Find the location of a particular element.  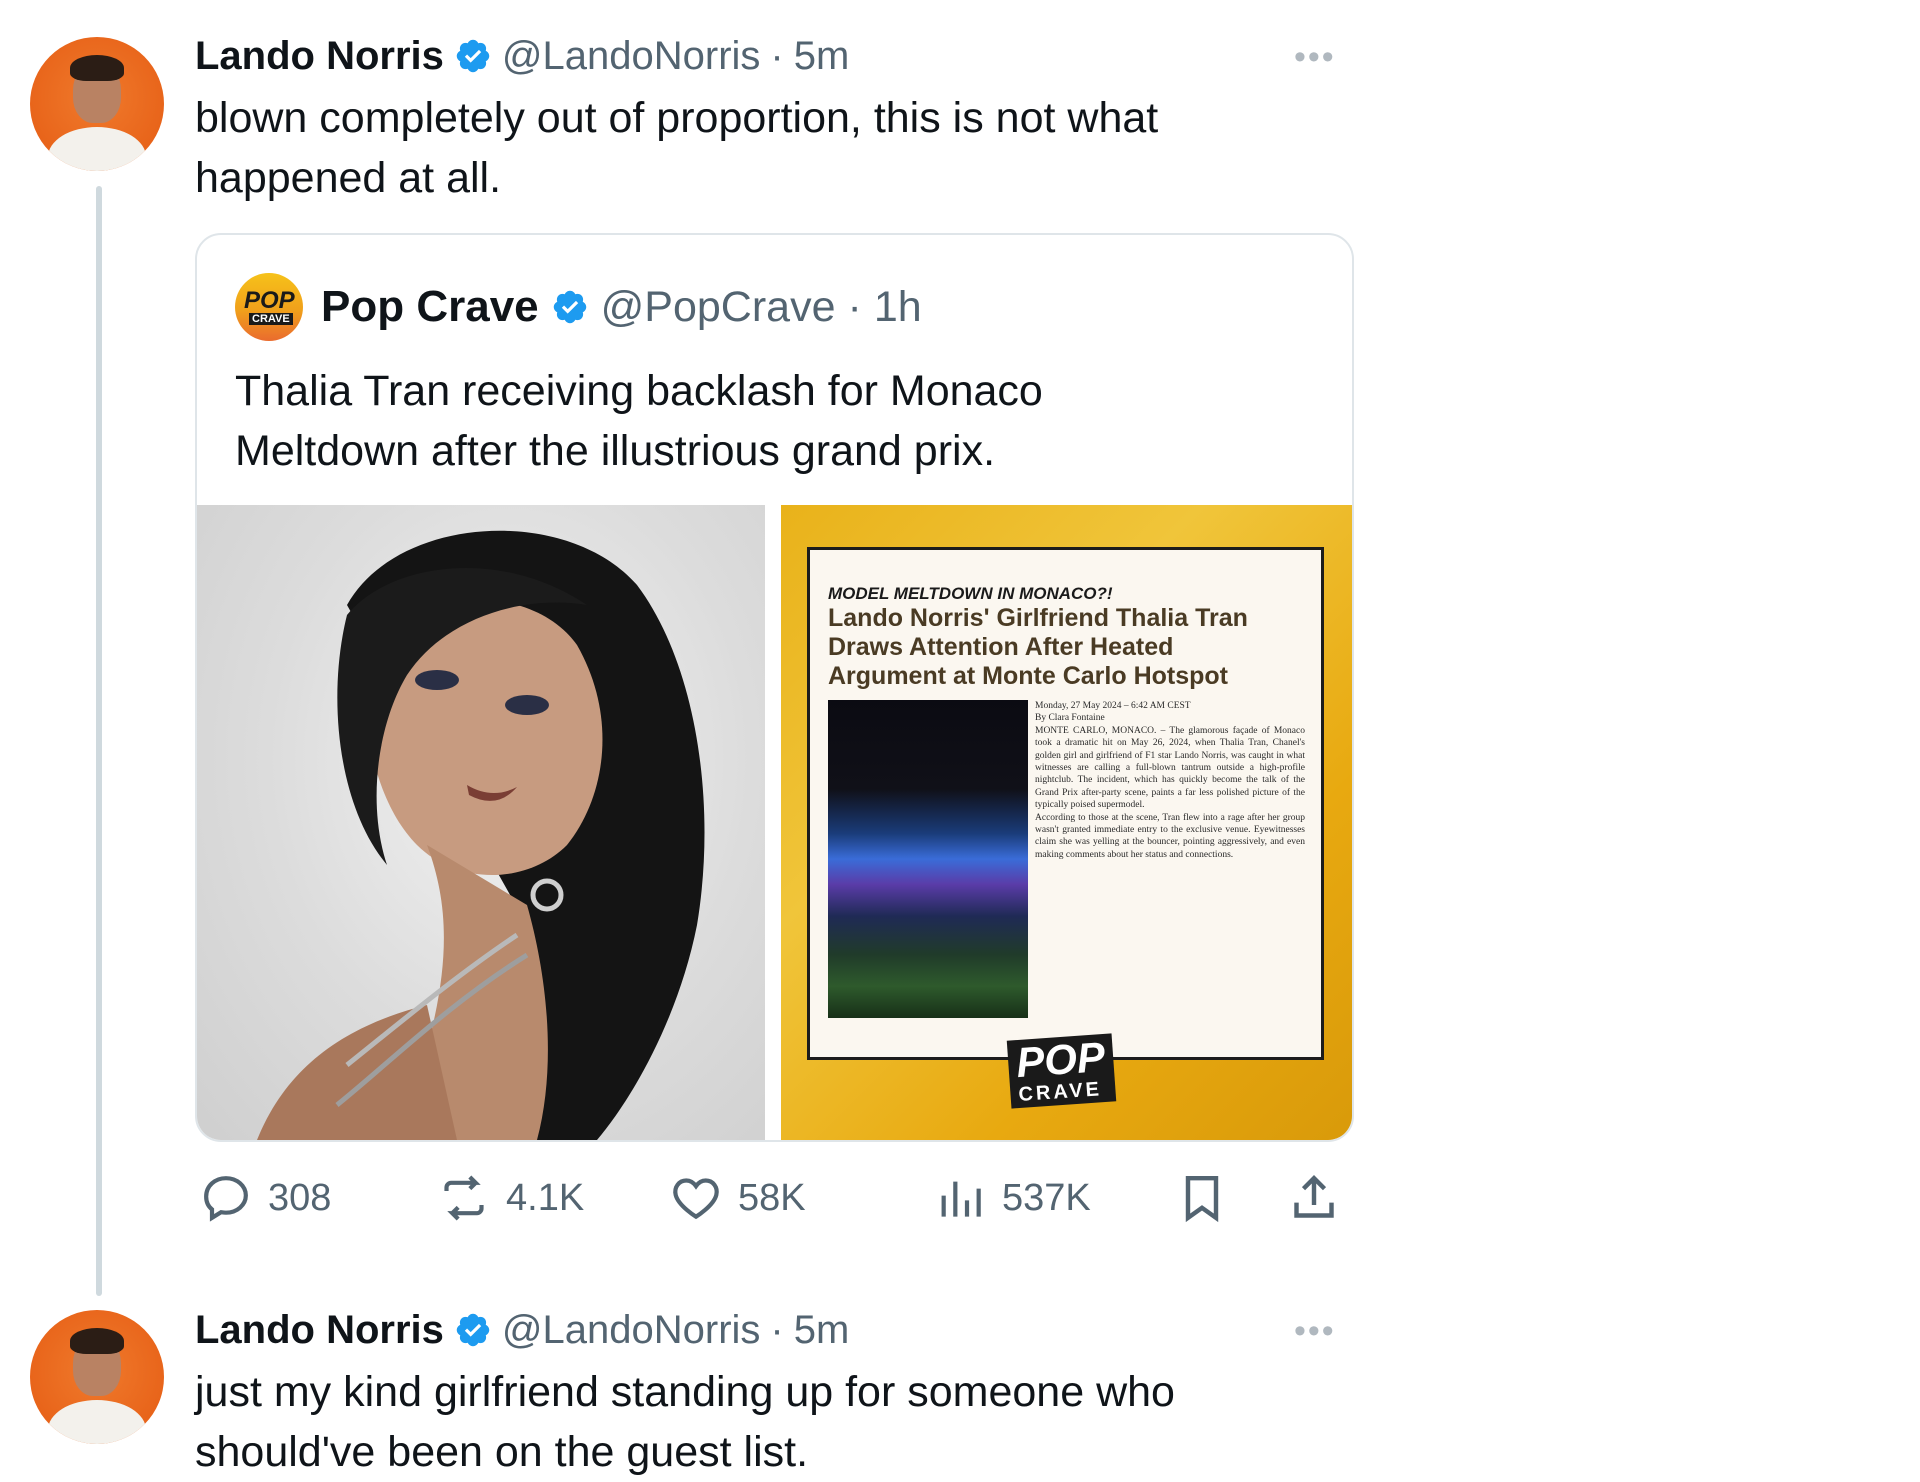

like-button: 58K is located at coordinates (737, 1198).